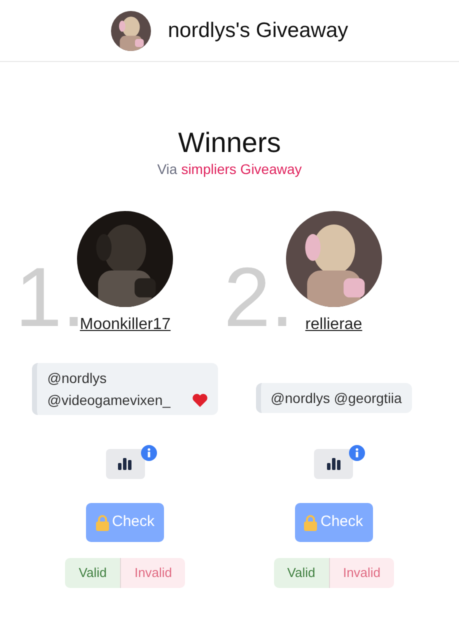 The height and width of the screenshot is (617, 459). I want to click on username-link: Moonkiller17, so click(125, 325).